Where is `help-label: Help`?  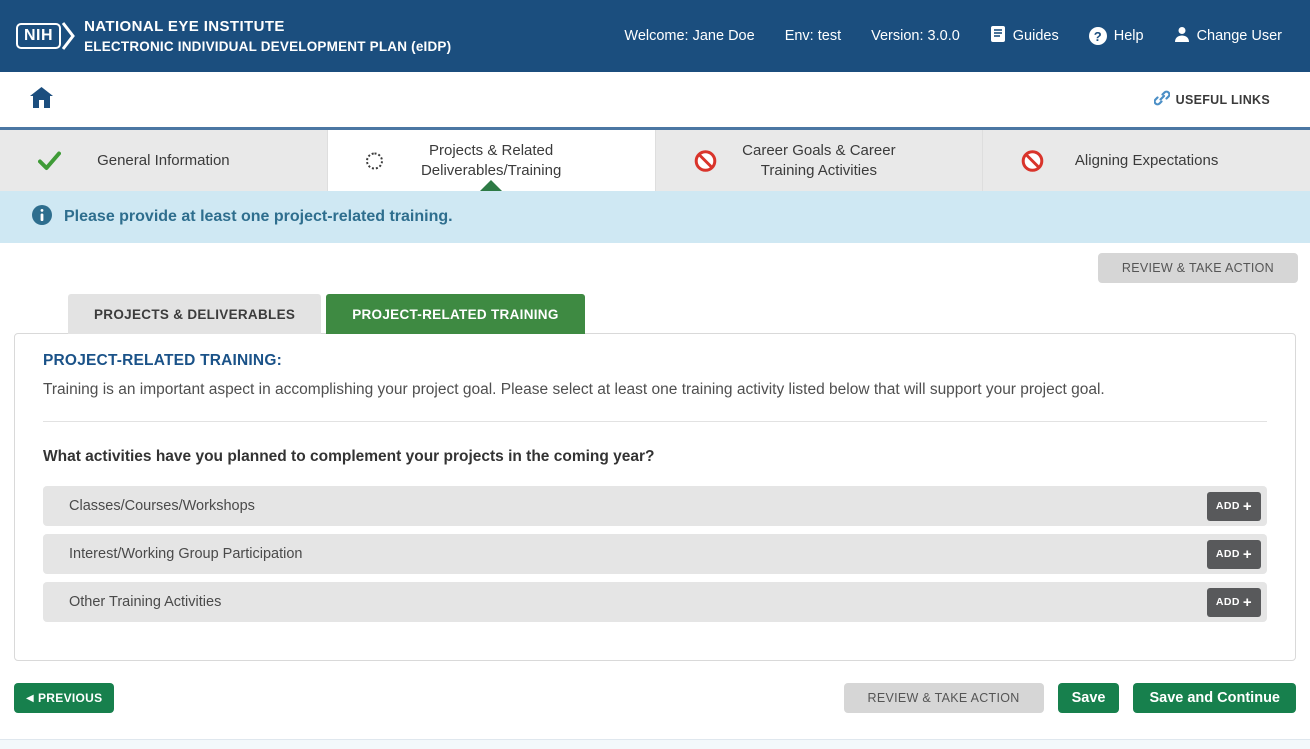 help-label: Help is located at coordinates (1128, 36).